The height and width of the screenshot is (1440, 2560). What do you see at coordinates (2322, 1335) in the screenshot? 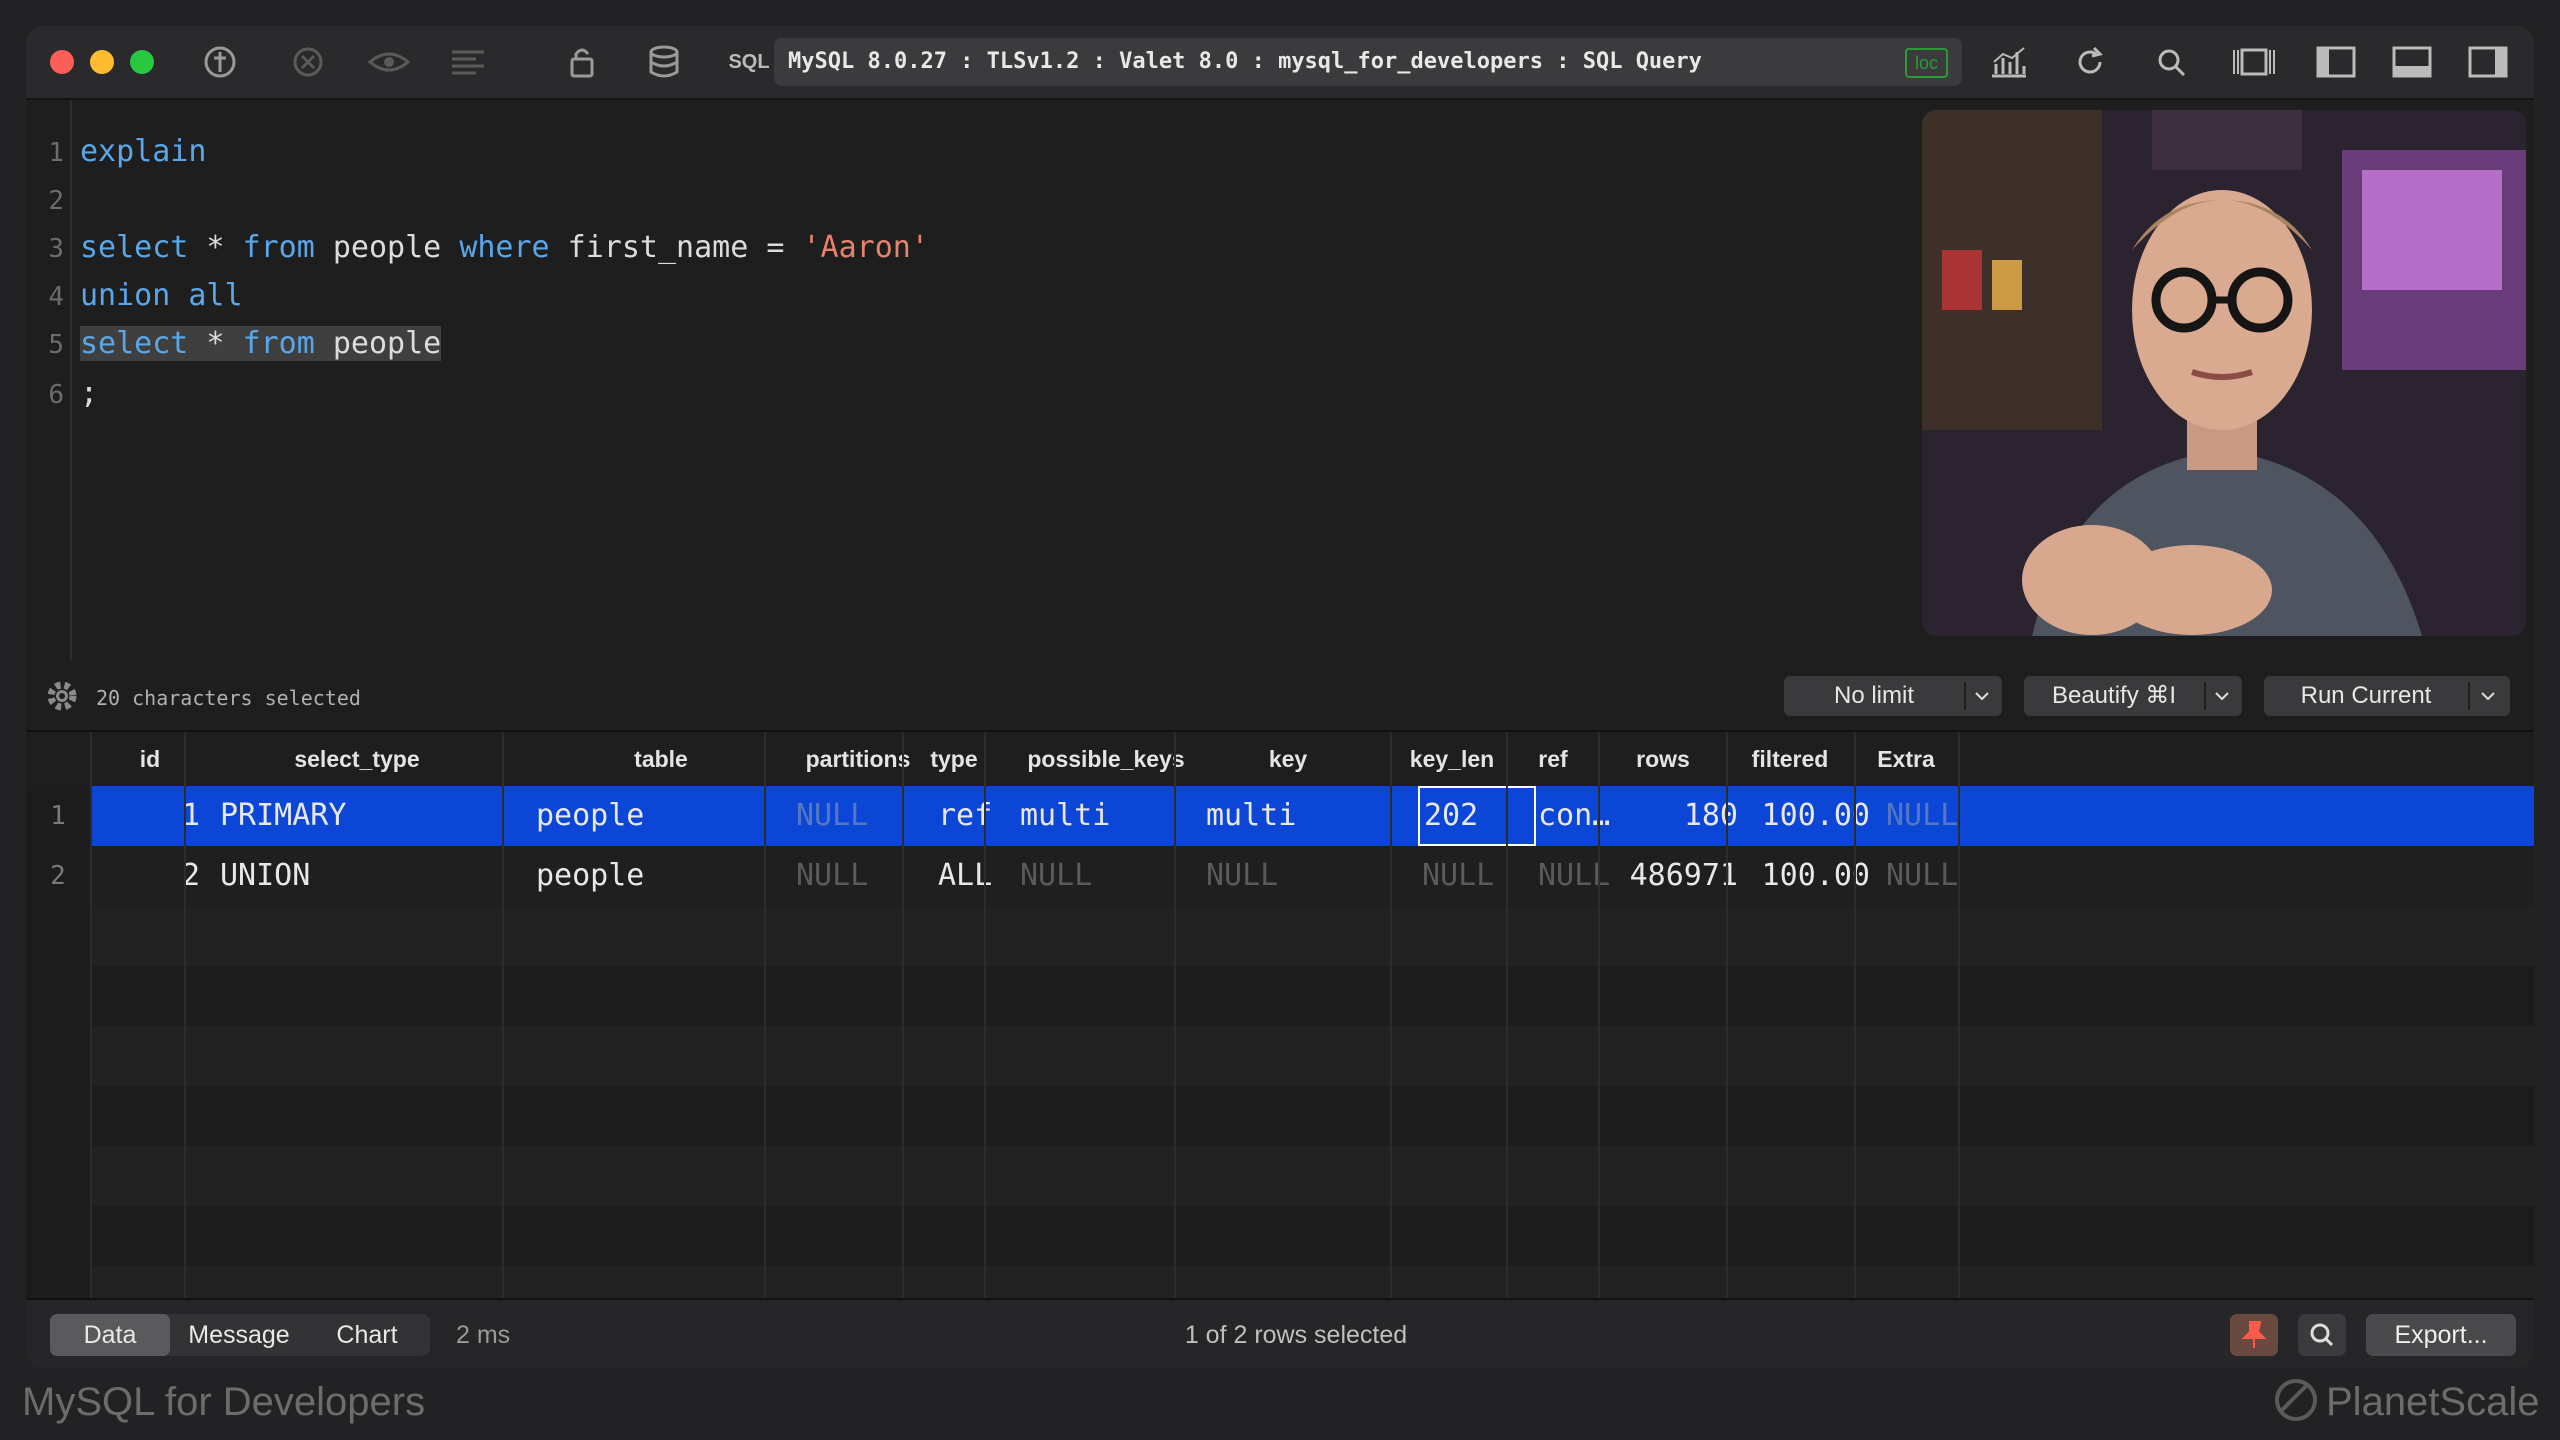
I see `search-results-button` at bounding box center [2322, 1335].